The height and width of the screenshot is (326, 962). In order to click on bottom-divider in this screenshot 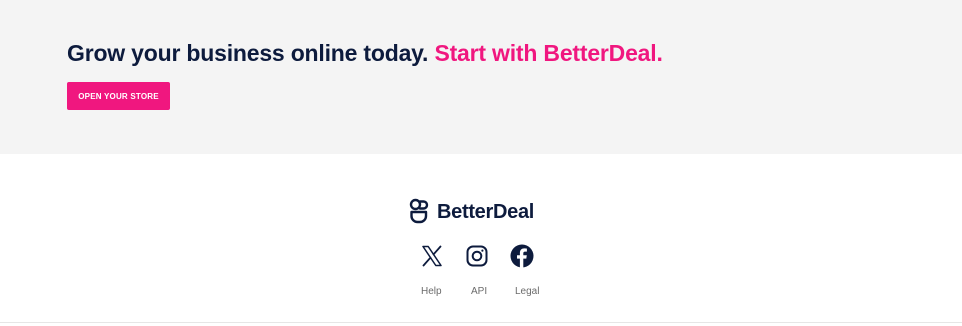, I will do `click(481, 322)`.